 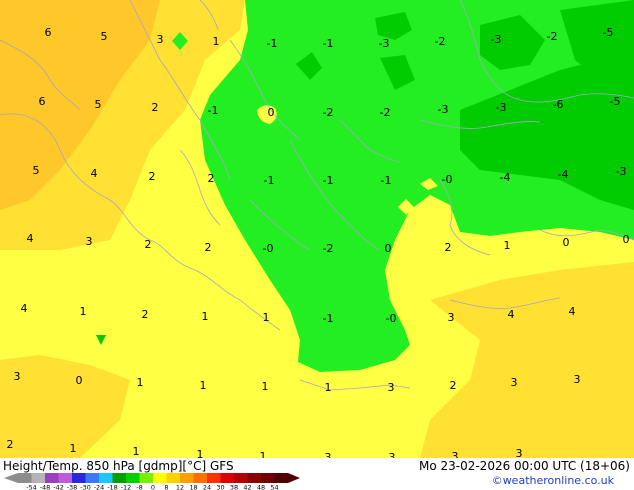 What do you see at coordinates (112, 487) in the screenshot?
I see `legend-tick-label: -18` at bounding box center [112, 487].